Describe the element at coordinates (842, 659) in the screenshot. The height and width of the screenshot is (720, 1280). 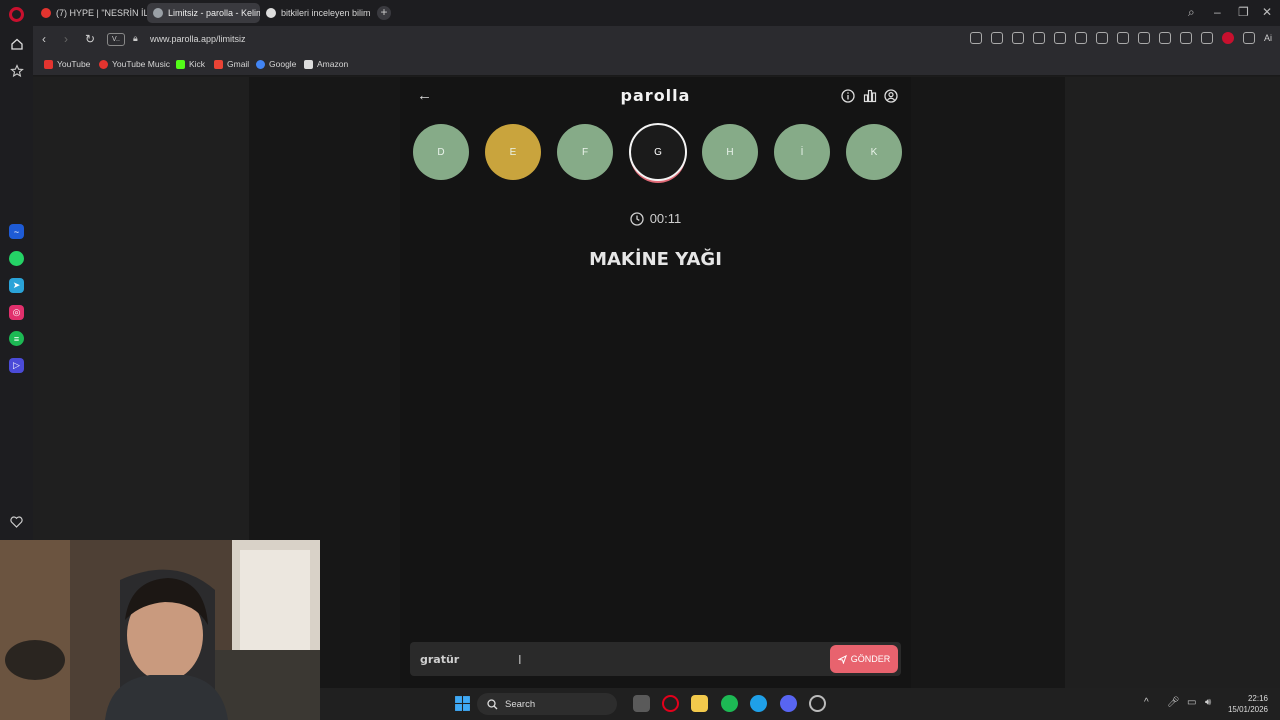
I see `send-icon` at that location.